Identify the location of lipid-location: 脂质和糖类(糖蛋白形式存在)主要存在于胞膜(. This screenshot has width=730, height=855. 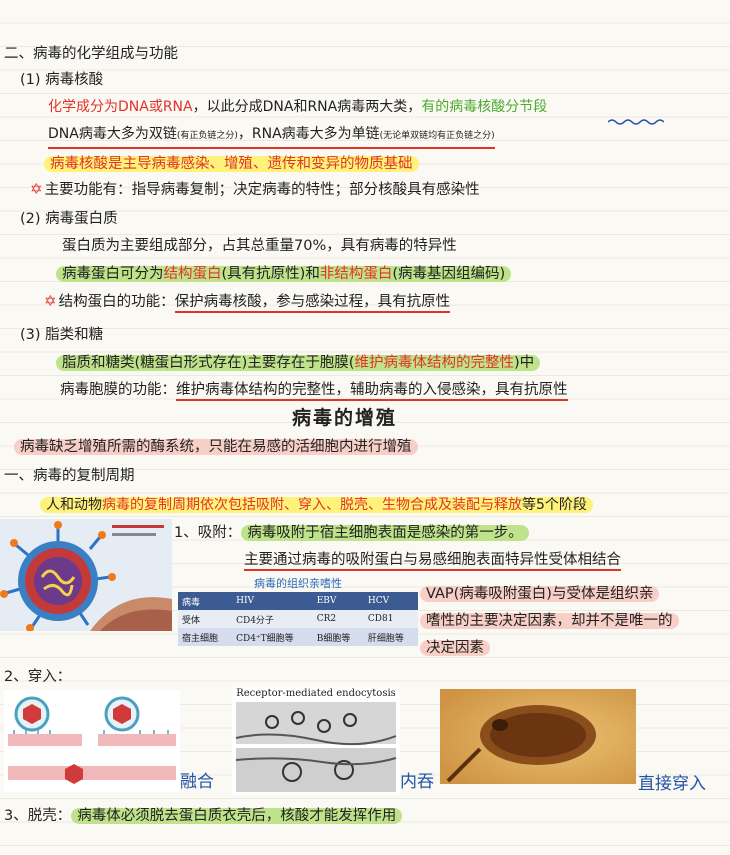
(208, 363).